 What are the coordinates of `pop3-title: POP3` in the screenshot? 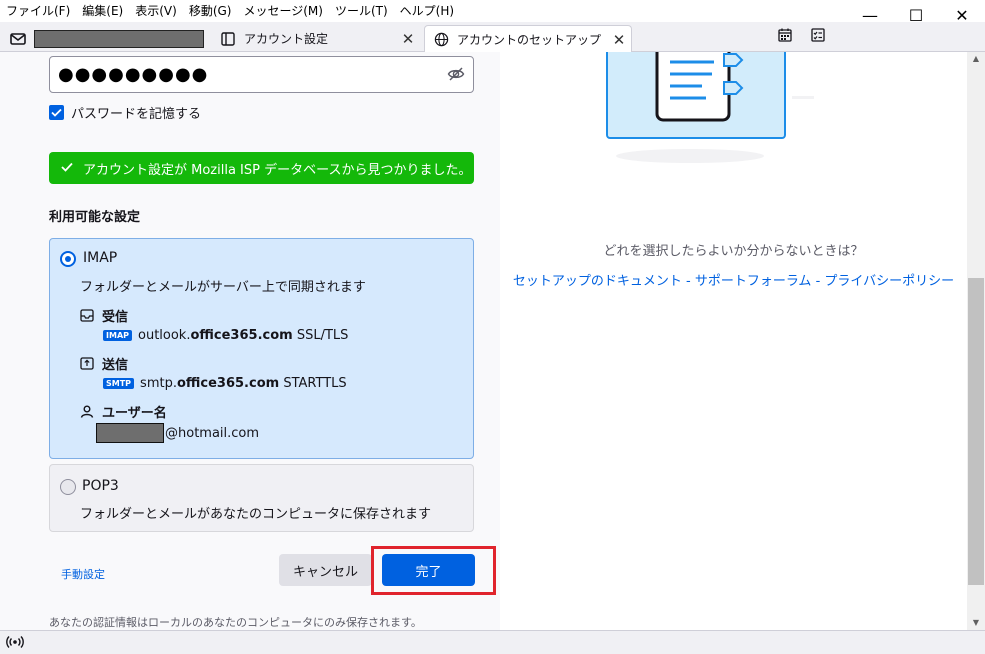 It's located at (100, 486).